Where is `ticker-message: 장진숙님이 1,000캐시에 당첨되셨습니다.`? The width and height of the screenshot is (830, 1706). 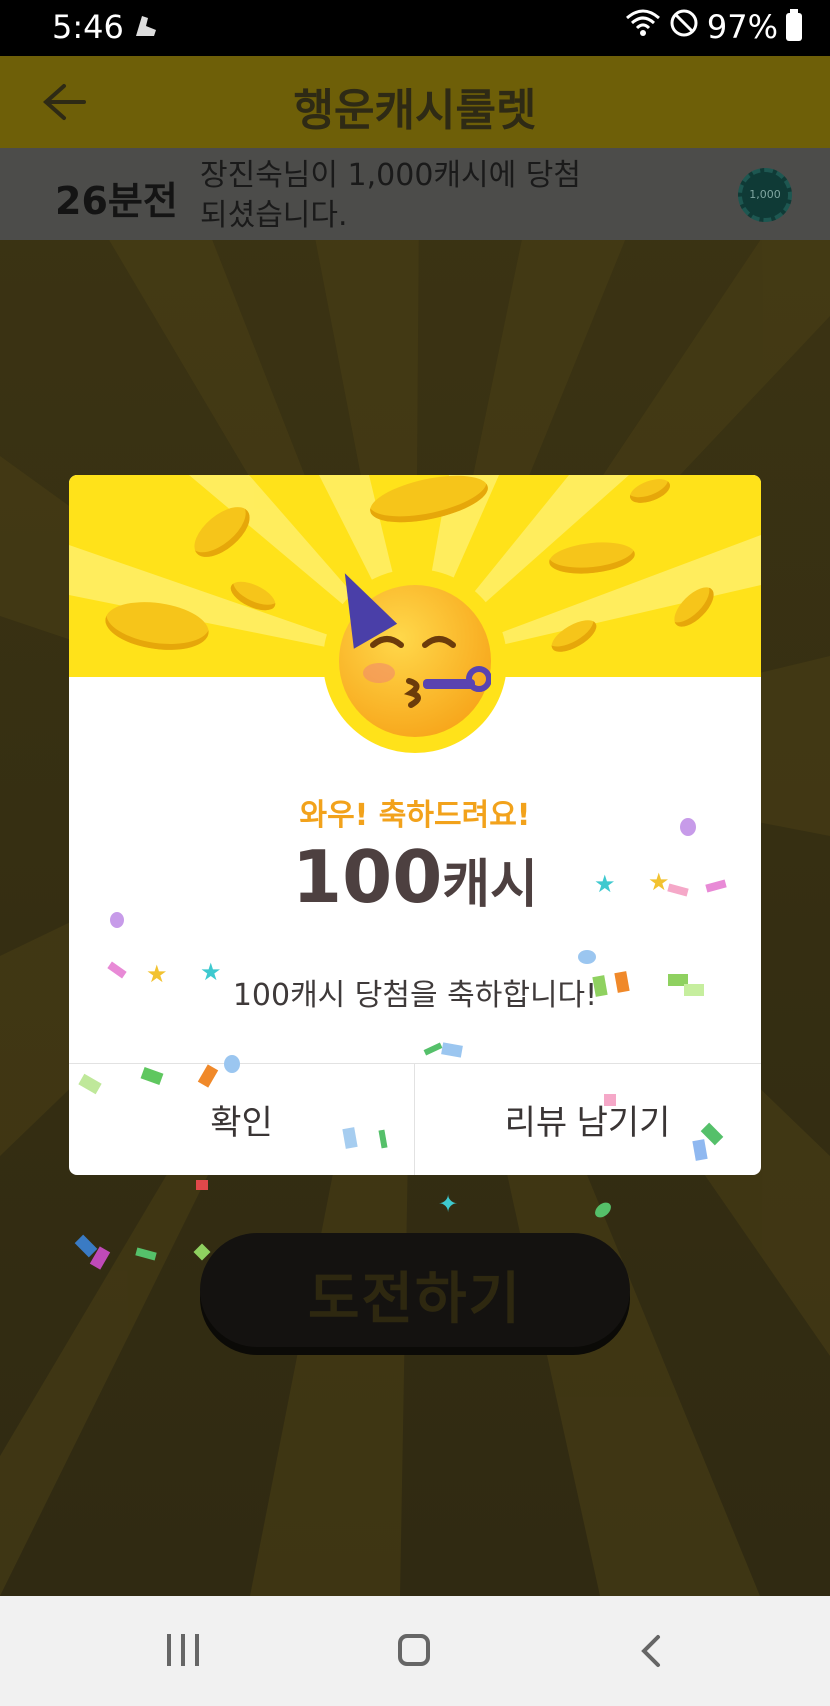 ticker-message: 장진숙님이 1,000캐시에 당첨되셨습니다. is located at coordinates (390, 195).